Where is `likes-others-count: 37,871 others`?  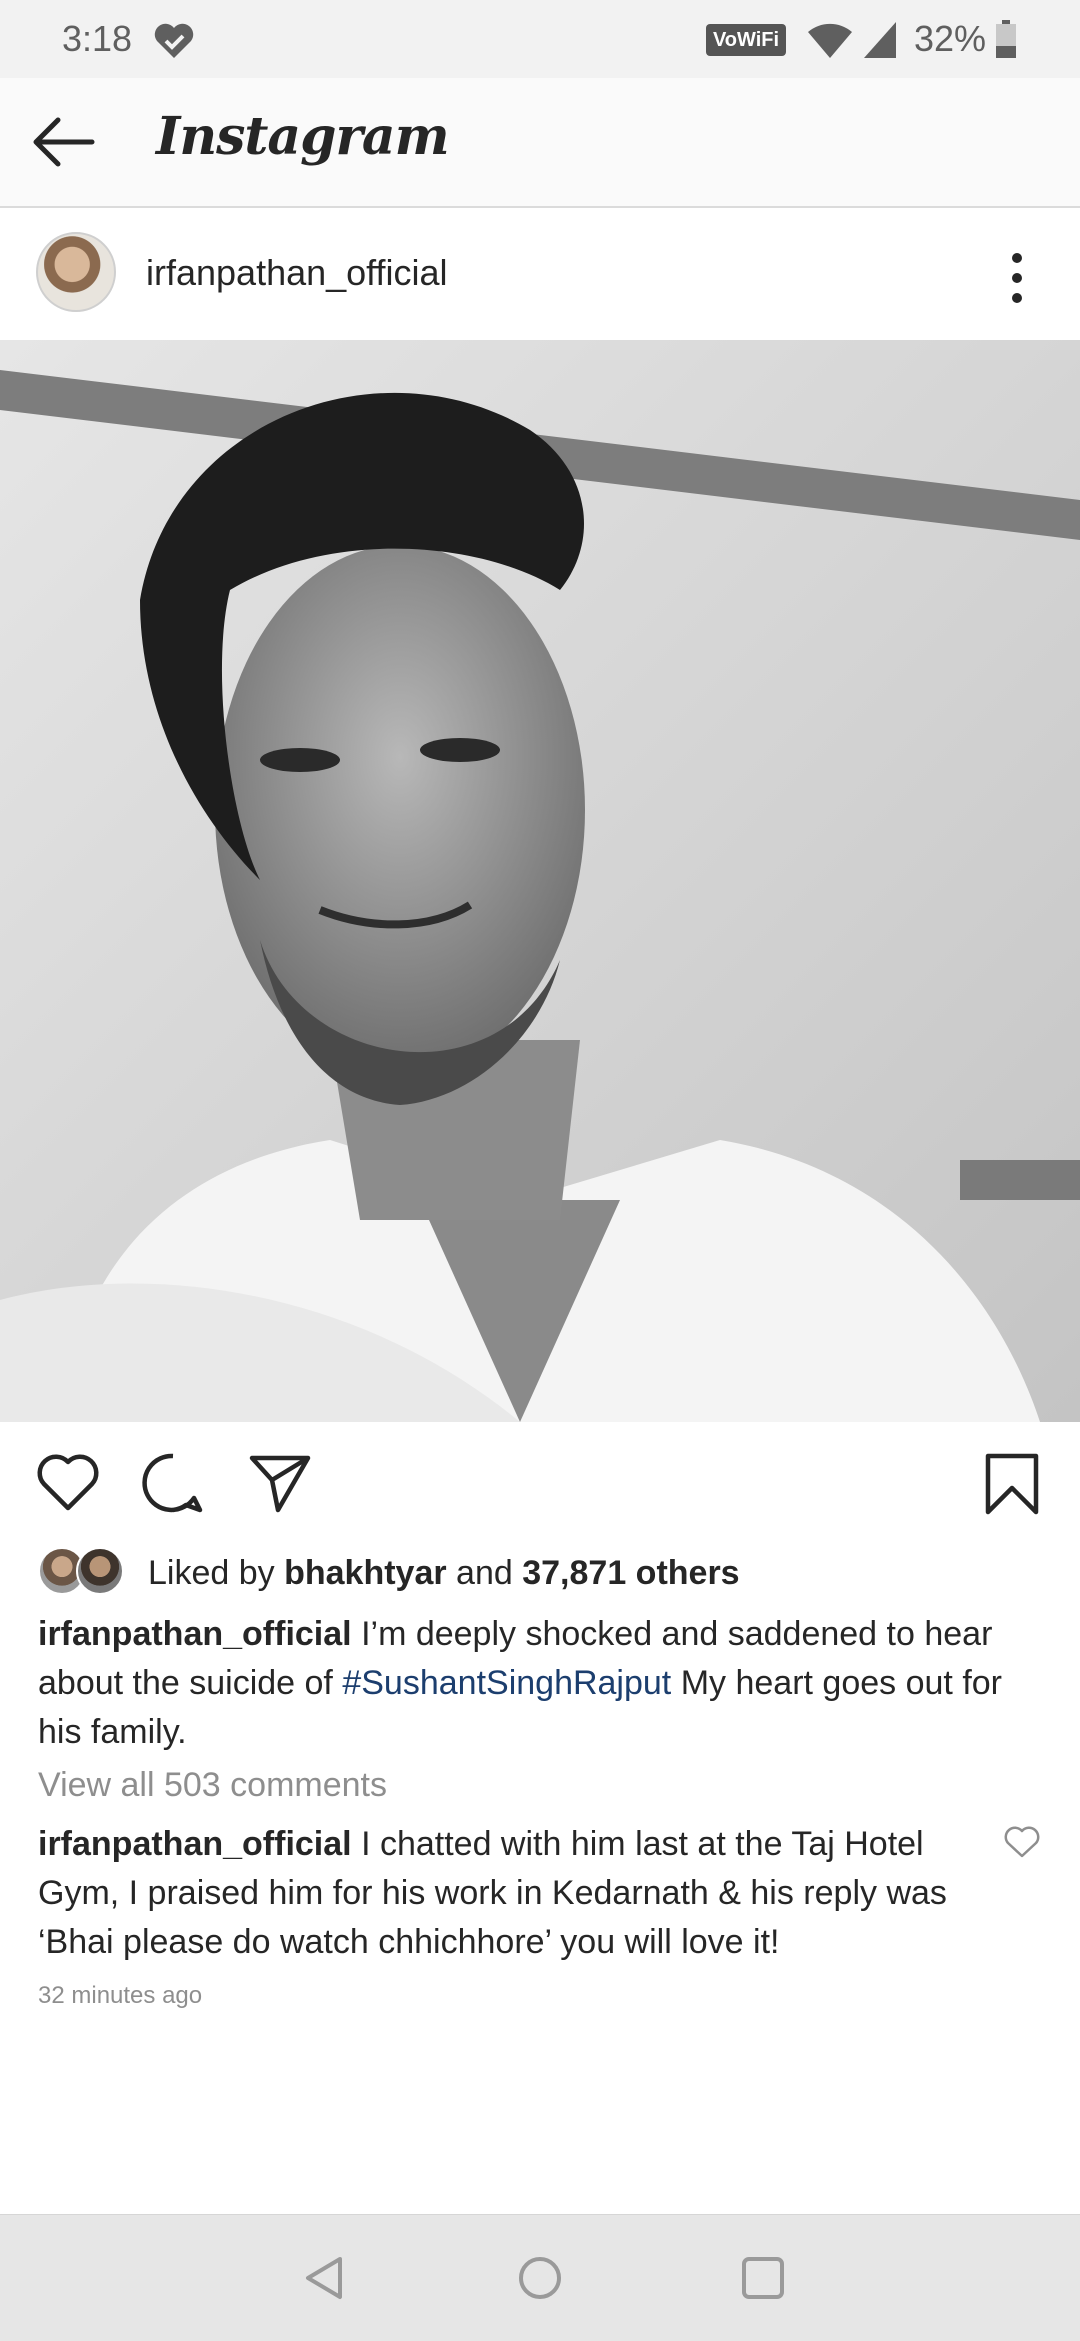
likes-others-count: 37,871 others is located at coordinates (630, 1573).